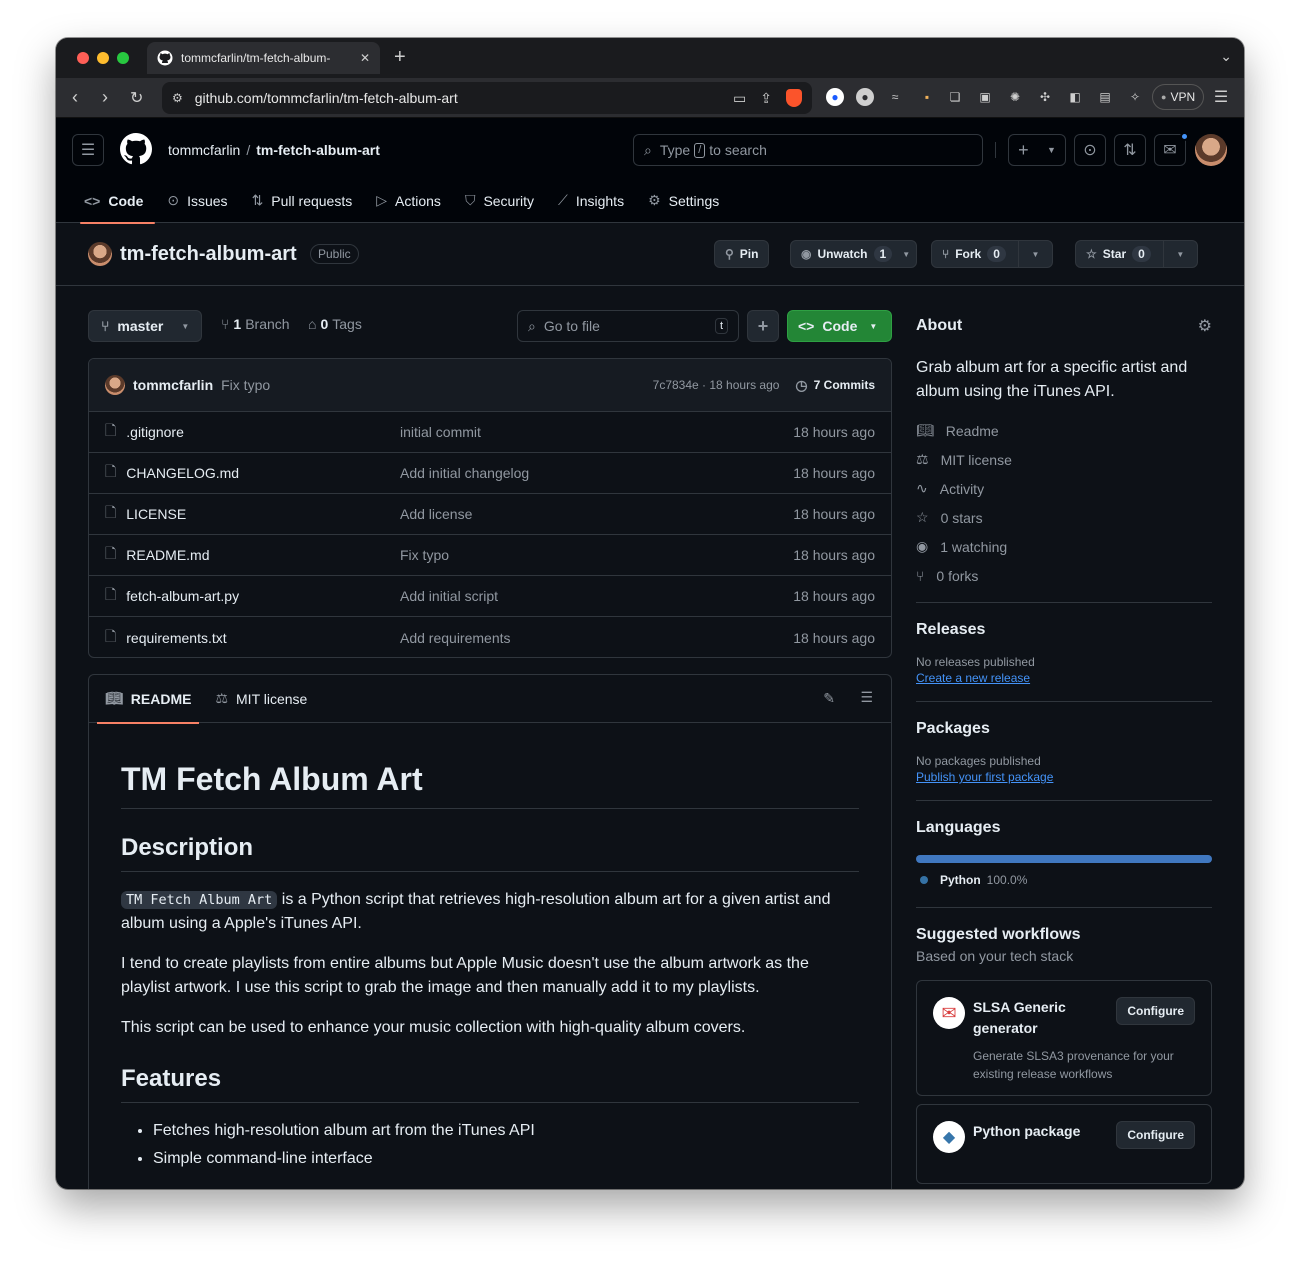 The height and width of the screenshot is (1264, 1300). I want to click on extension-layers-icon: ❏, so click(955, 97).